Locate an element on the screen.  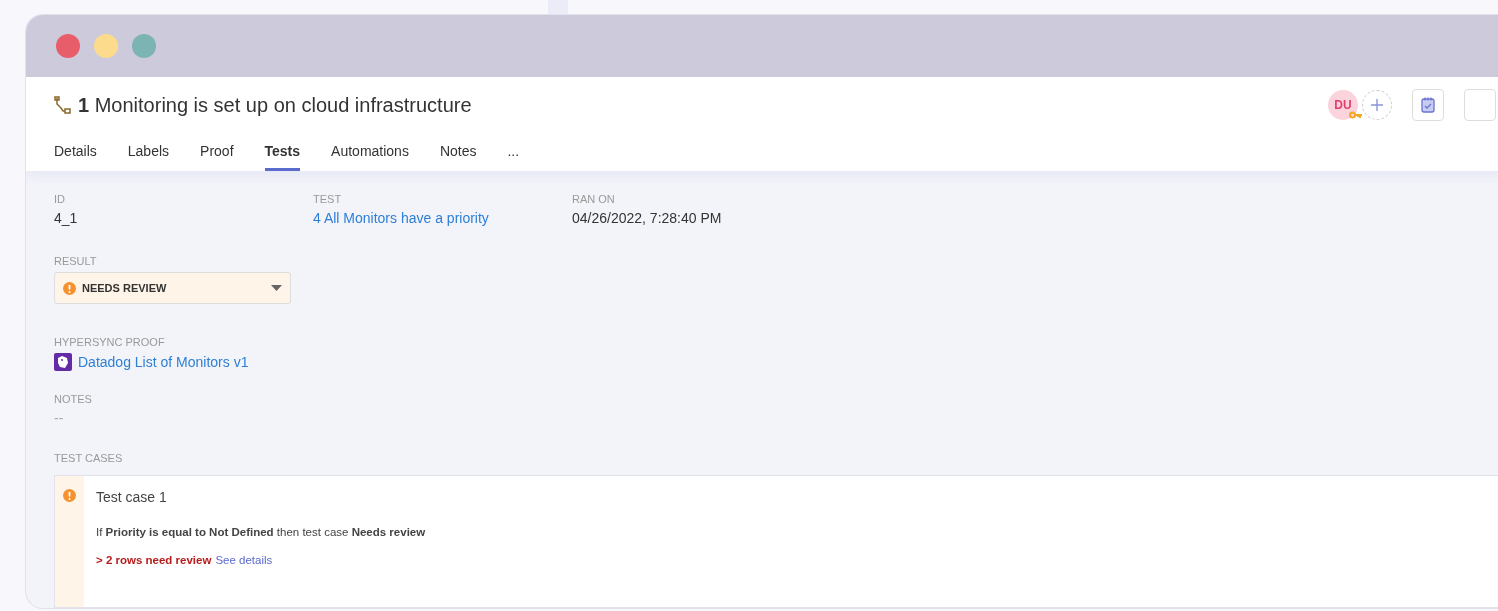
plus-icon is located at coordinates (1377, 105).